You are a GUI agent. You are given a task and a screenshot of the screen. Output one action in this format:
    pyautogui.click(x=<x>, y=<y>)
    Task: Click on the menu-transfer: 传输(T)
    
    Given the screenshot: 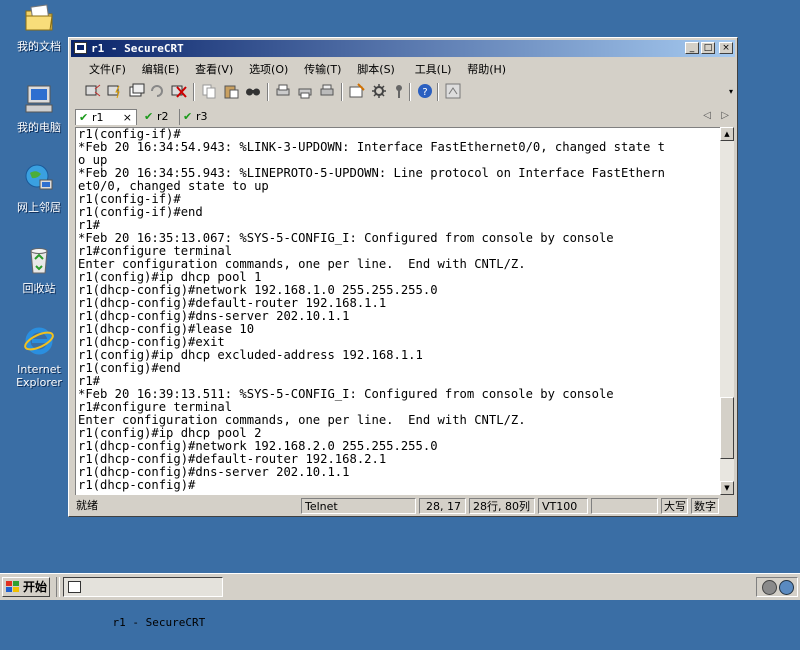 What is the action you would take?
    pyautogui.click(x=322, y=69)
    